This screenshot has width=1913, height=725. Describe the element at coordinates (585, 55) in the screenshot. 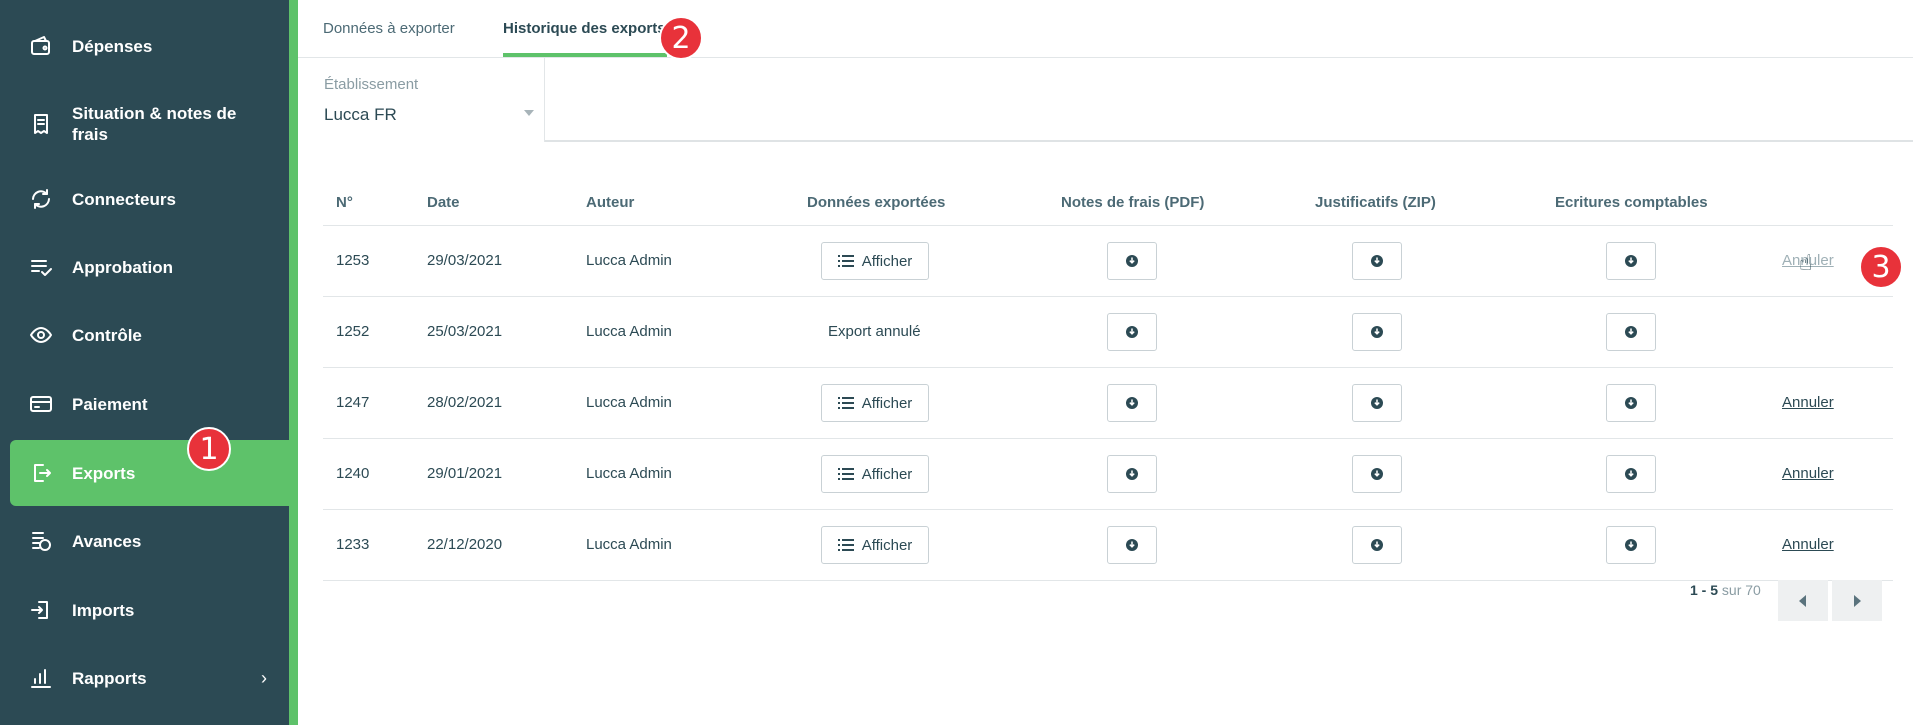

I see `active-tab-indicator` at that location.